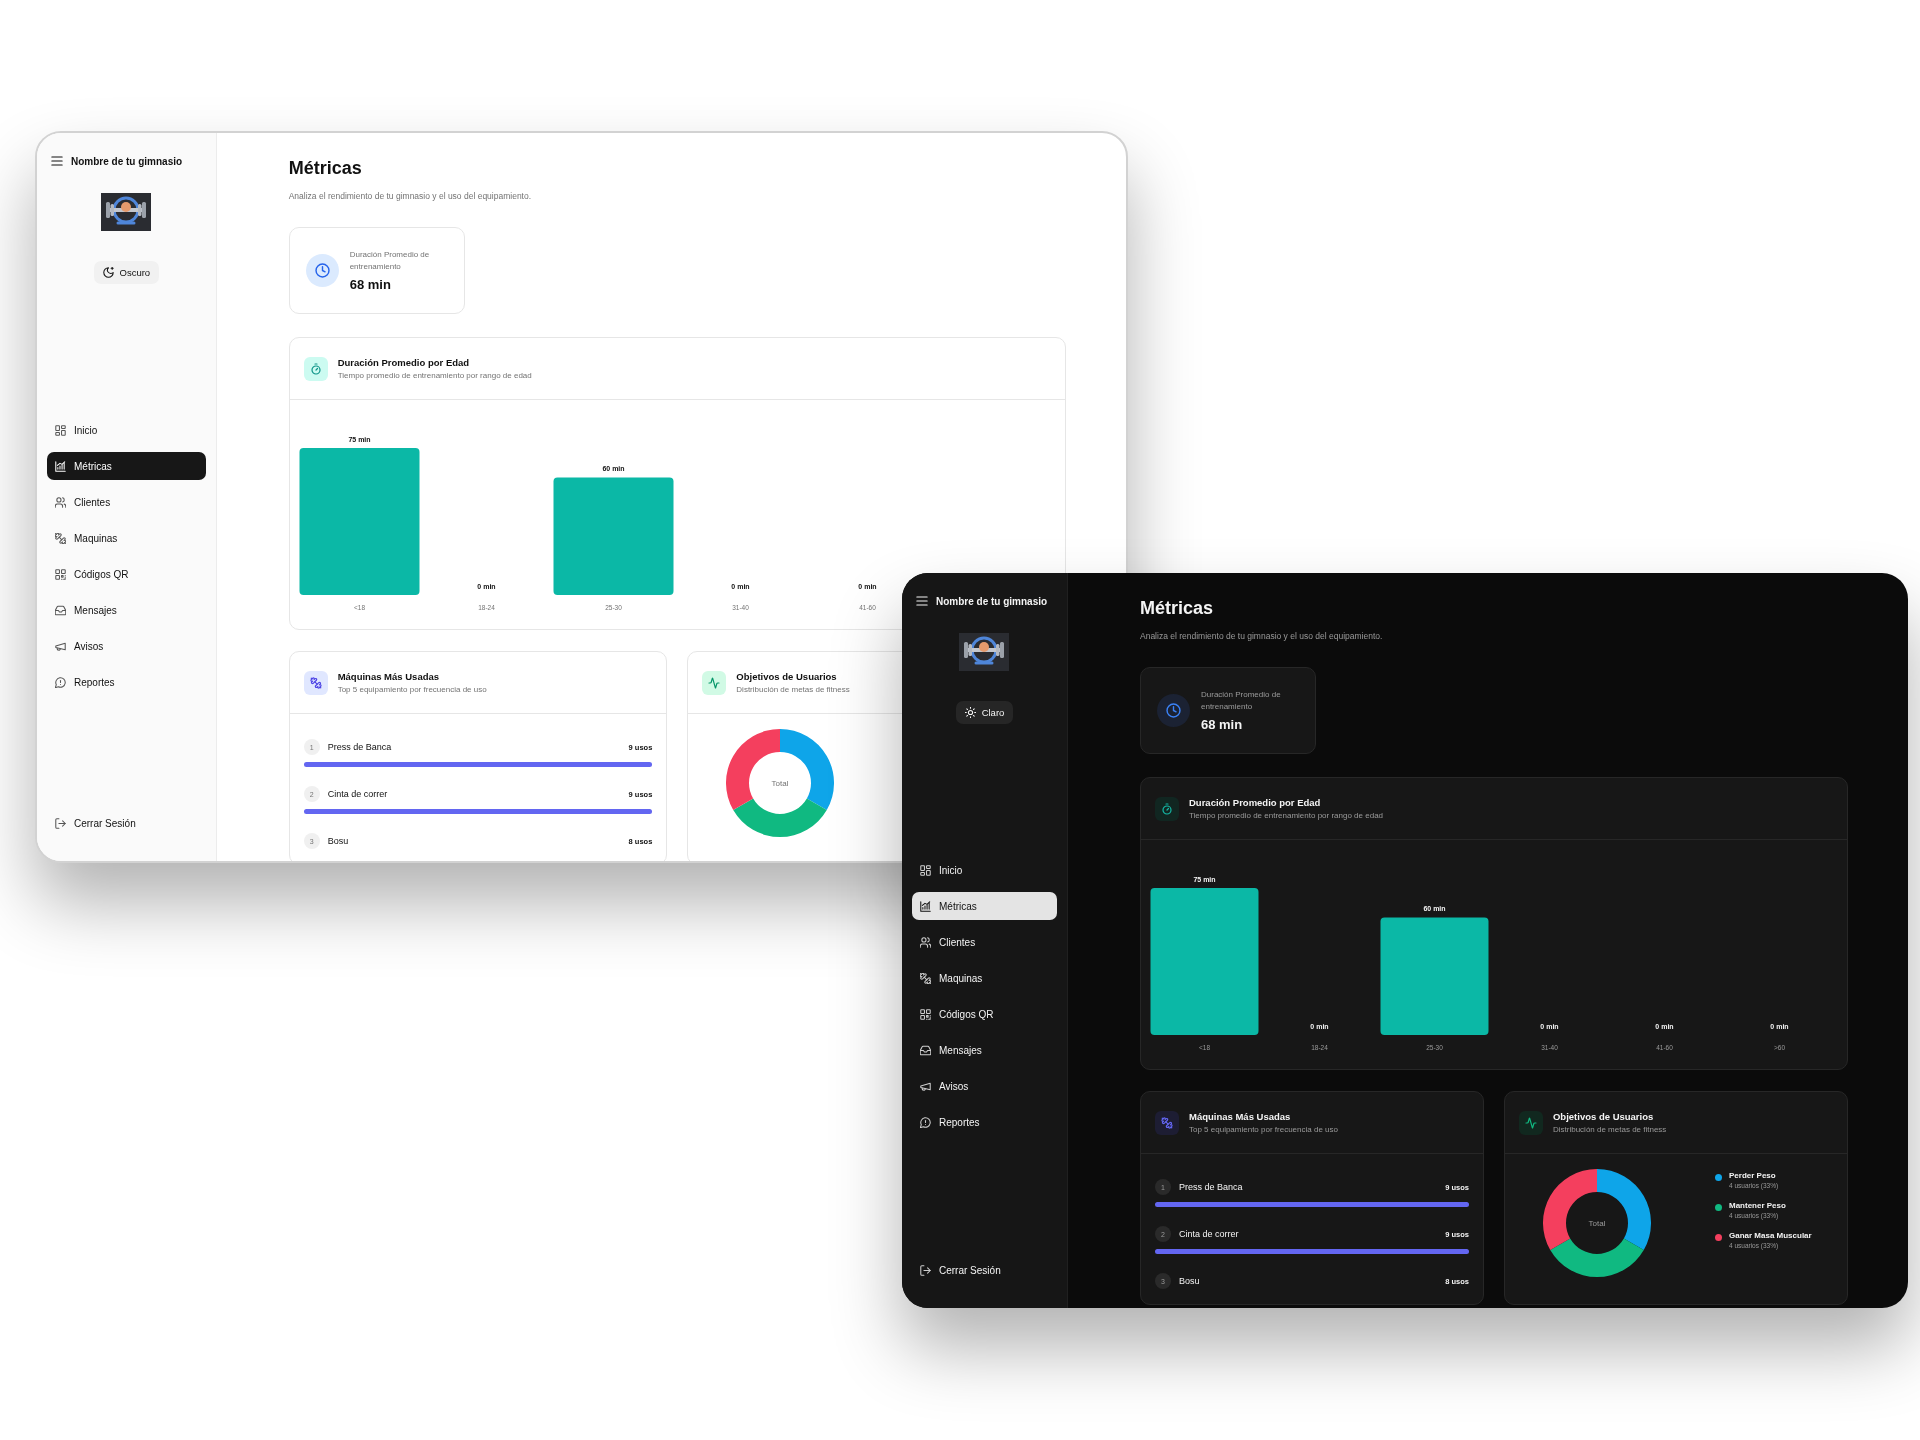 This screenshot has height=1440, width=1920. I want to click on donut-slice, so click(1597, 1257).